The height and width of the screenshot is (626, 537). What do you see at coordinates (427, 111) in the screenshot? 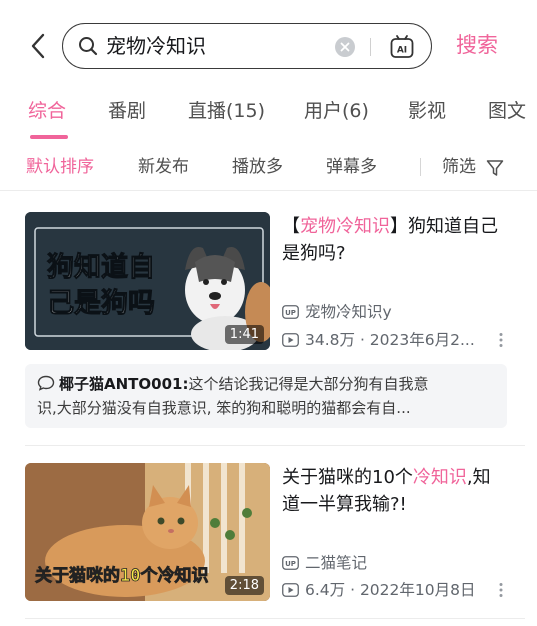
I see `tab-movies: 影视` at bounding box center [427, 111].